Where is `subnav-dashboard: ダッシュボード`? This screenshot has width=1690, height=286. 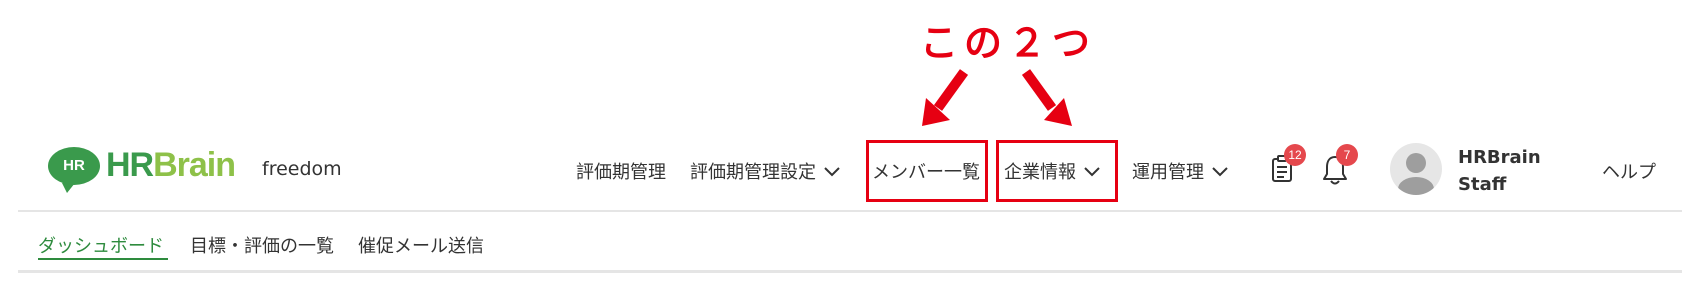
subnav-dashboard: ダッシュボード is located at coordinates (101, 245).